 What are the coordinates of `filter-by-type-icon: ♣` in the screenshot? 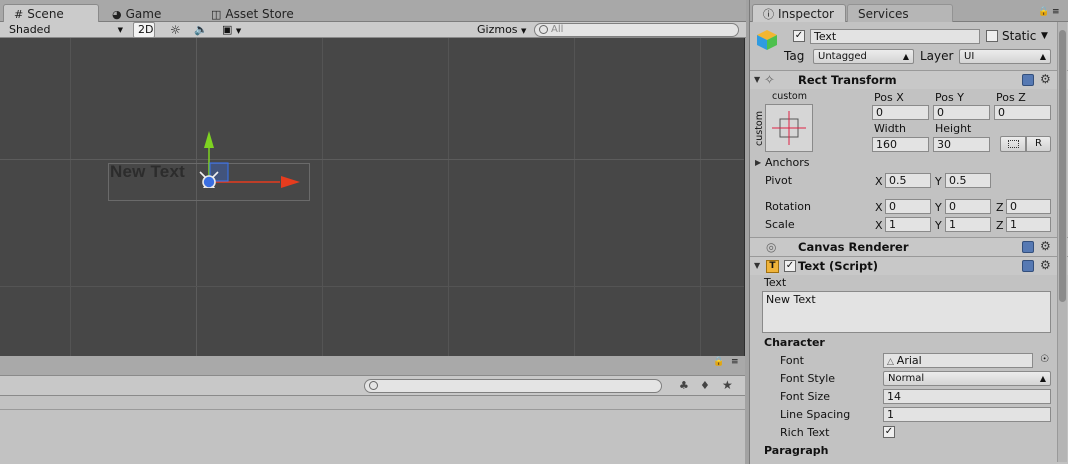 It's located at (684, 385).